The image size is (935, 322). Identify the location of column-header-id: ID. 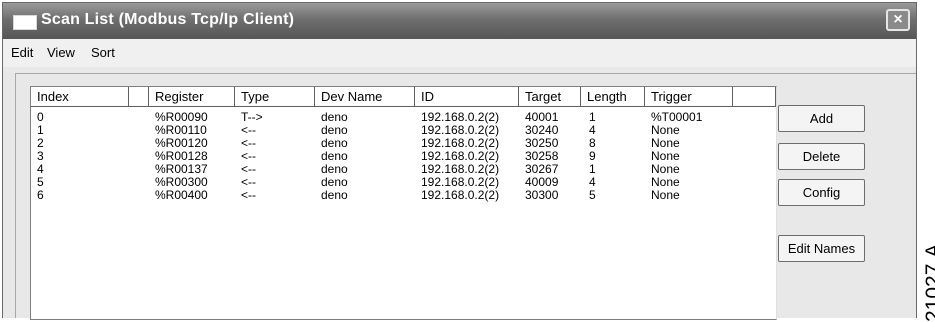
(467, 97).